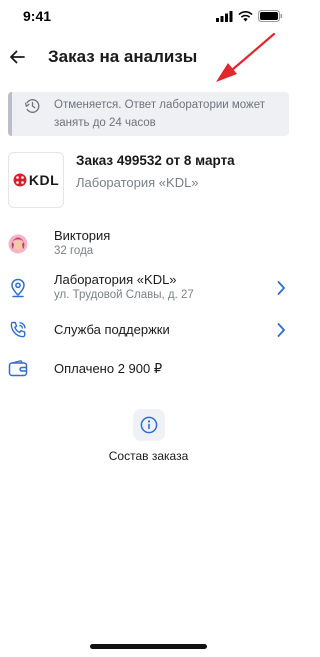  I want to click on lab-logo: KDL, so click(36, 180).